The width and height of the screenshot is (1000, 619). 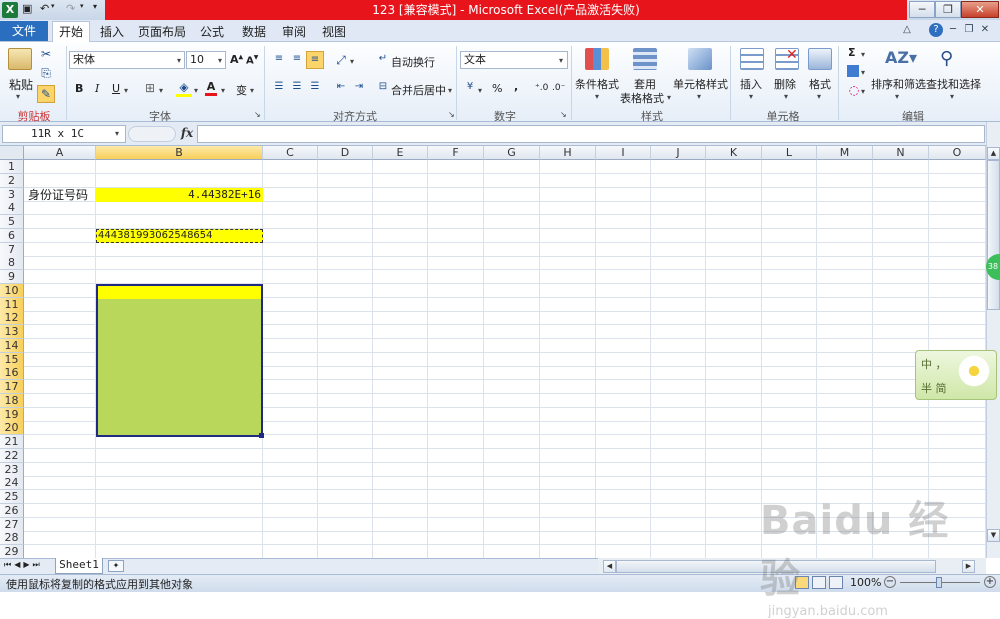 I want to click on number-format-dropdown-icon: ▾, so click(x=561, y=60).